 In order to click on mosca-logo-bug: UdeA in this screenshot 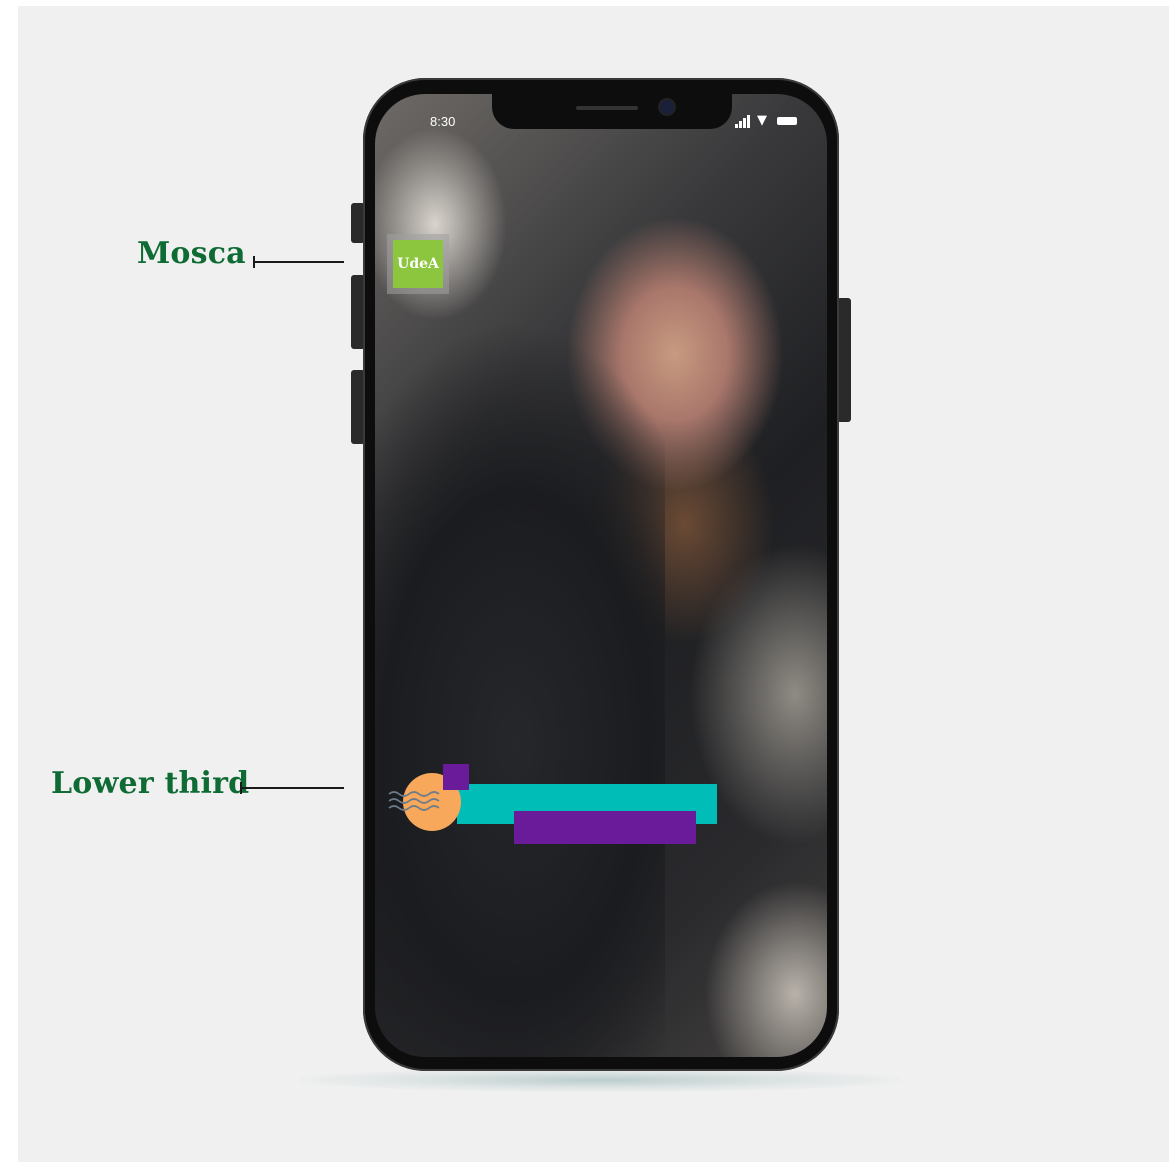, I will do `click(418, 264)`.